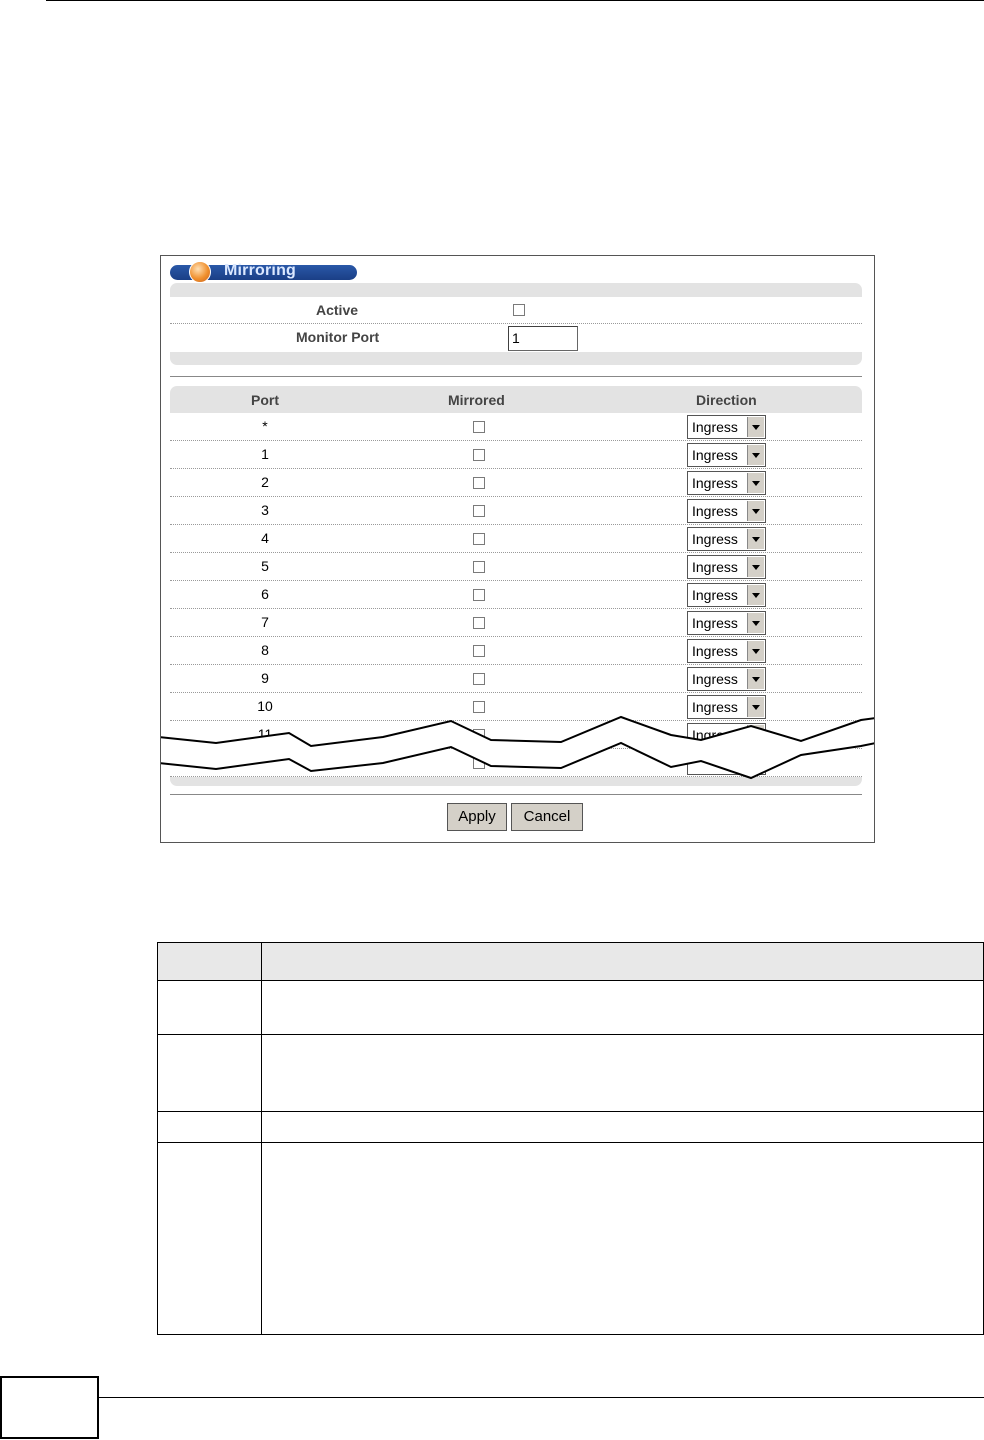 Image resolution: width=984 pixels, height=1440 pixels. Describe the element at coordinates (265, 678) in the screenshot. I see `port-number: 9` at that location.